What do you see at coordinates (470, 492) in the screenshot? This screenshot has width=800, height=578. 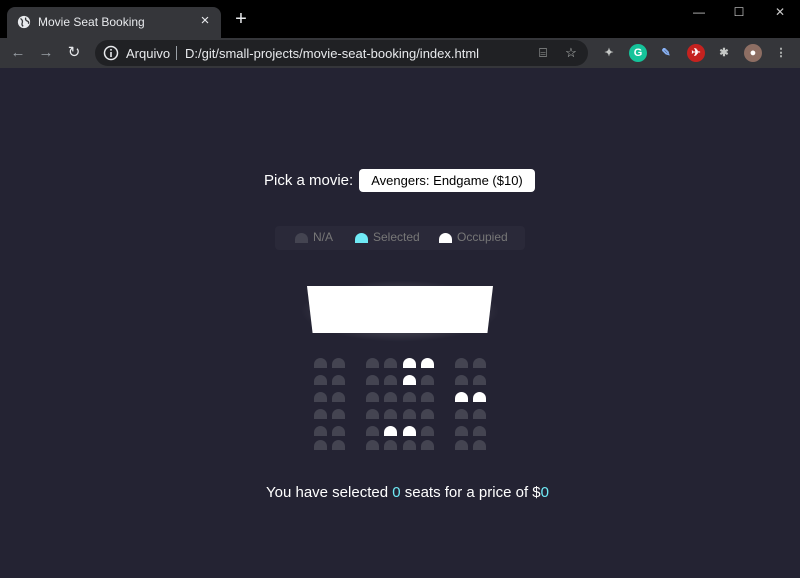 I see `summary-middle: seats for a price of $` at bounding box center [470, 492].